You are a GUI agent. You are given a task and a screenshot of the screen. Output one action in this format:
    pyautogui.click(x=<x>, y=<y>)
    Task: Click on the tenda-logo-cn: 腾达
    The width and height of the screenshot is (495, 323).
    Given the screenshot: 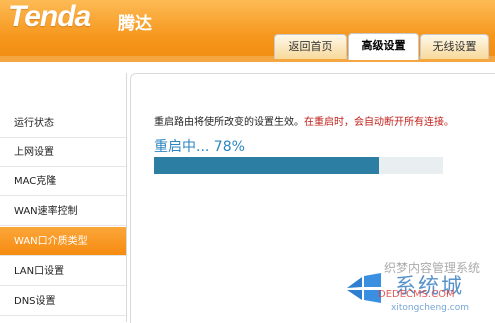 What is the action you would take?
    pyautogui.click(x=135, y=24)
    